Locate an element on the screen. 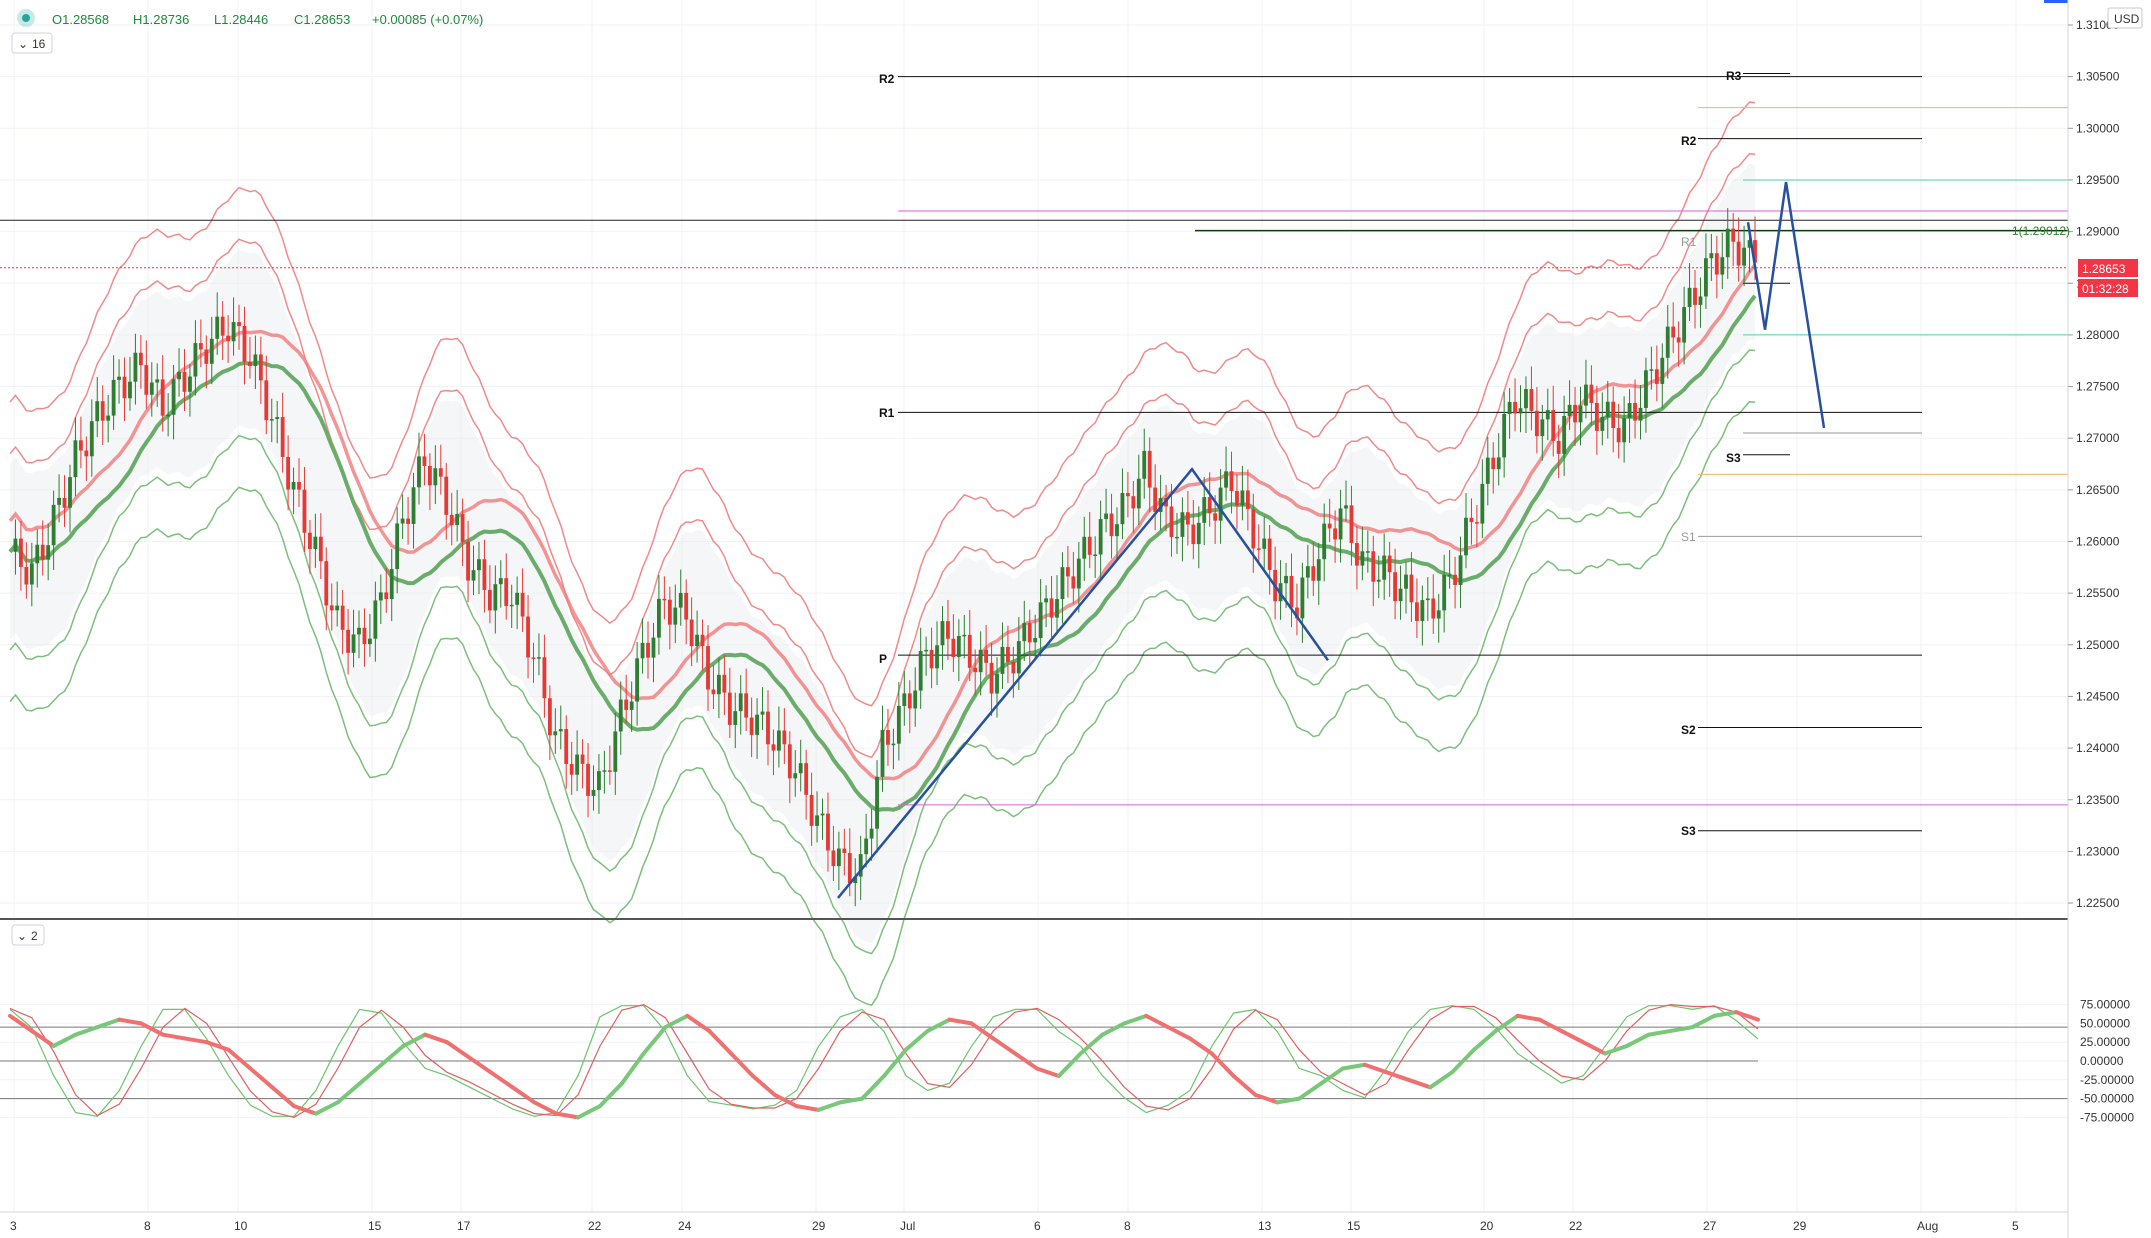  osc-tick-label: 75.00000 is located at coordinates (2105, 1005).